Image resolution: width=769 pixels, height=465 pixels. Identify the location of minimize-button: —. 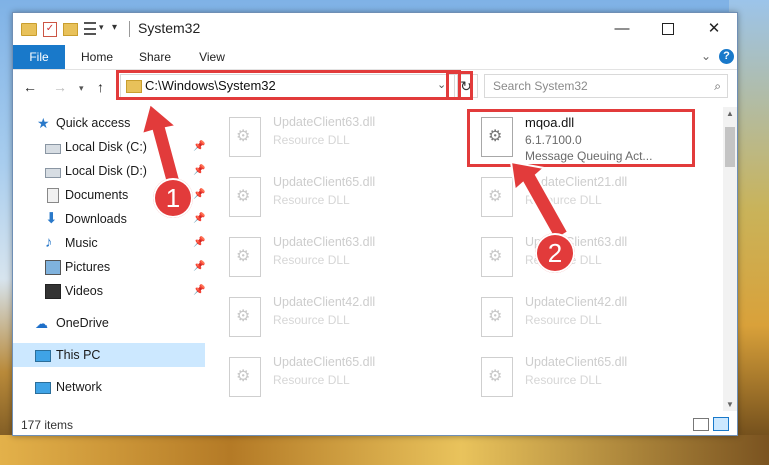
(622, 29).